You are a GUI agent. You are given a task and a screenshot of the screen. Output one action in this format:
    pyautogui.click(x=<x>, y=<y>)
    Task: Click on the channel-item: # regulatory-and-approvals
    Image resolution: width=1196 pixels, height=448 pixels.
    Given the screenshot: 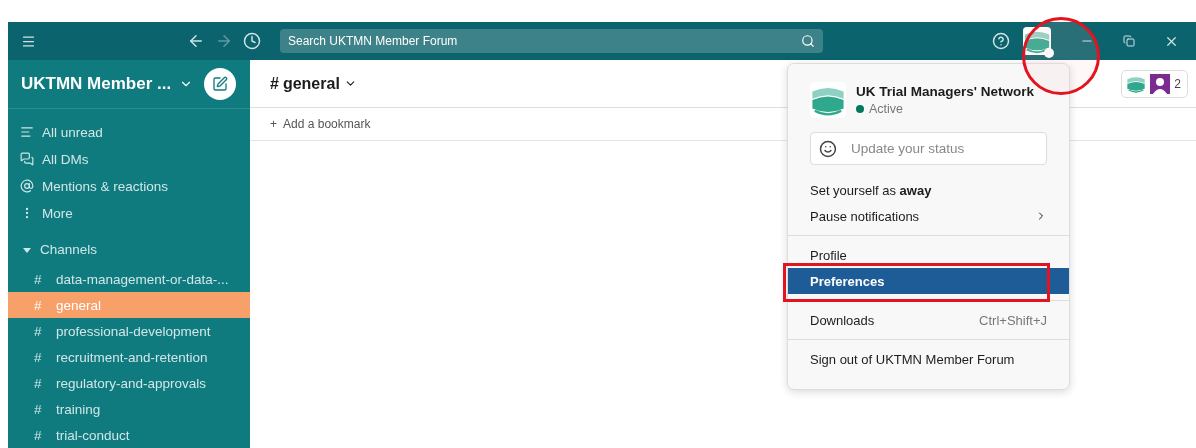 What is the action you would take?
    pyautogui.click(x=129, y=383)
    